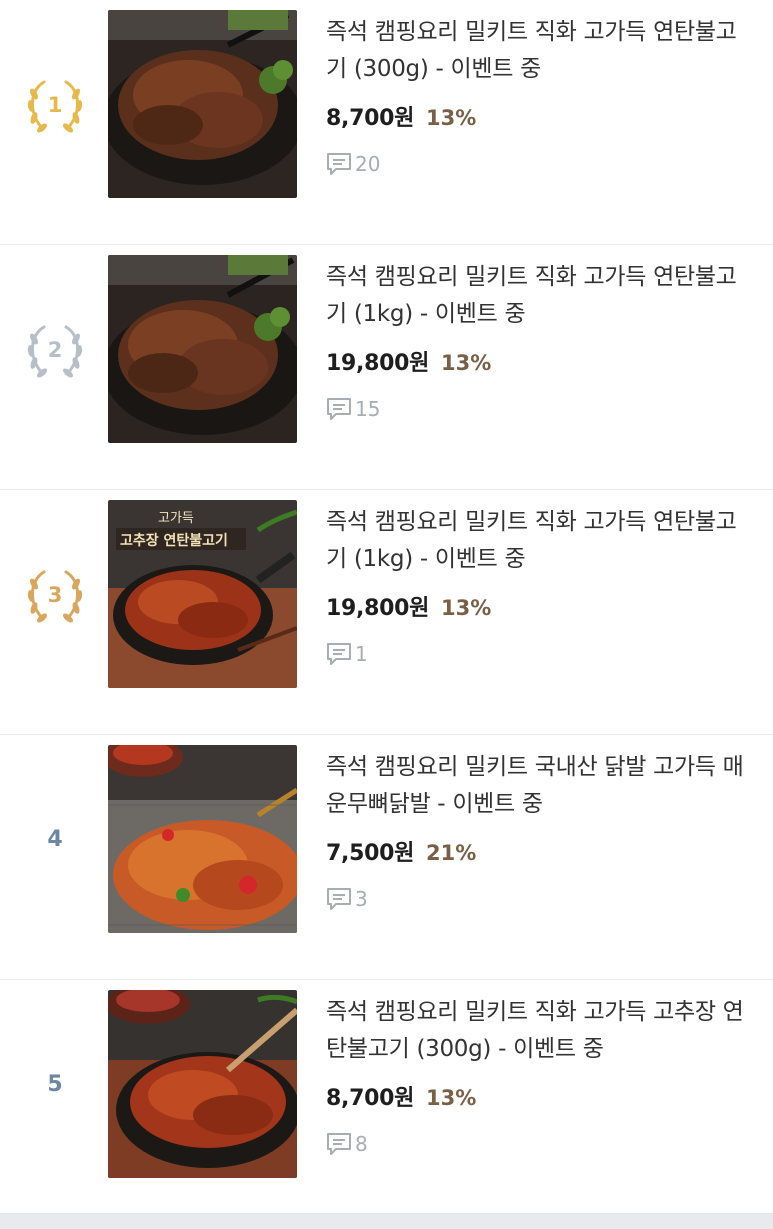 Image resolution: width=773 pixels, height=1229 pixels. I want to click on rank-number: 4, so click(55, 839).